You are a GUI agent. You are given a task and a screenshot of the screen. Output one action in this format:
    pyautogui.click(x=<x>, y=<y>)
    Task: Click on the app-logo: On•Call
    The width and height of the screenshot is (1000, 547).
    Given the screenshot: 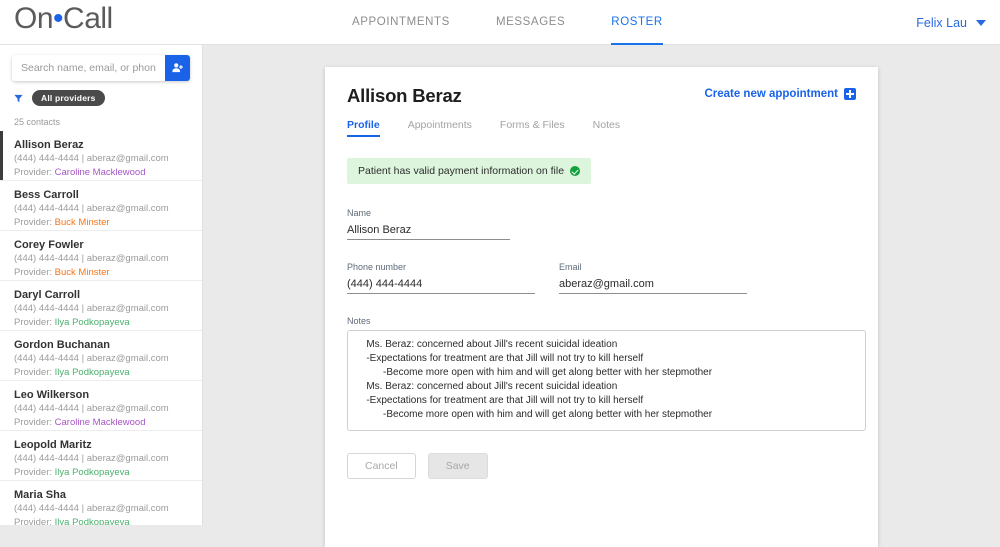 What is the action you would take?
    pyautogui.click(x=63, y=19)
    